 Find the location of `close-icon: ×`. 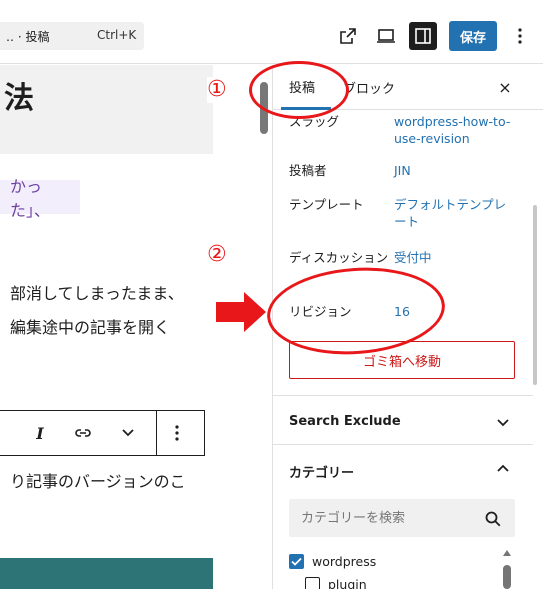

close-icon: × is located at coordinates (505, 87).